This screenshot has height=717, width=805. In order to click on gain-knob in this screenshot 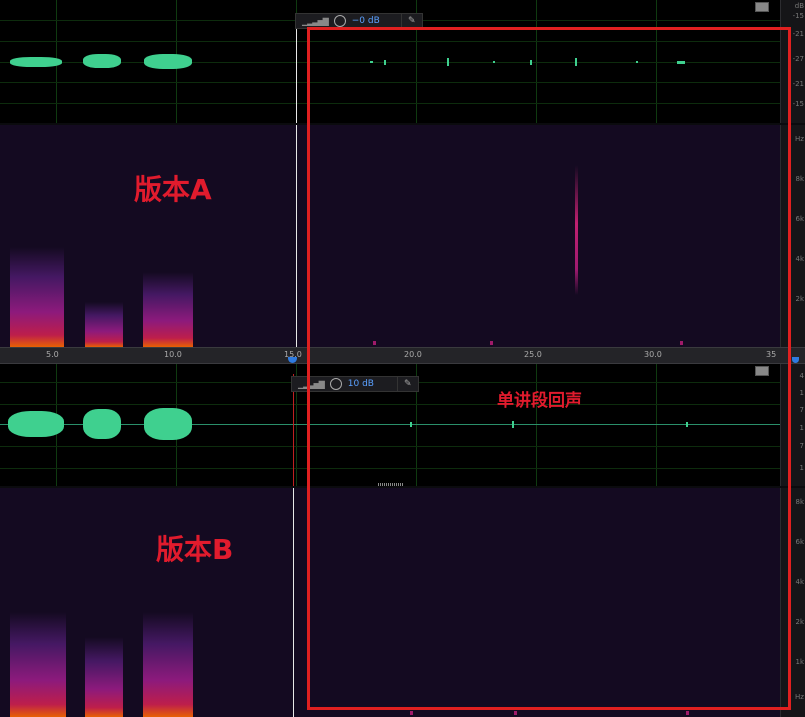, I will do `click(339, 21)`.